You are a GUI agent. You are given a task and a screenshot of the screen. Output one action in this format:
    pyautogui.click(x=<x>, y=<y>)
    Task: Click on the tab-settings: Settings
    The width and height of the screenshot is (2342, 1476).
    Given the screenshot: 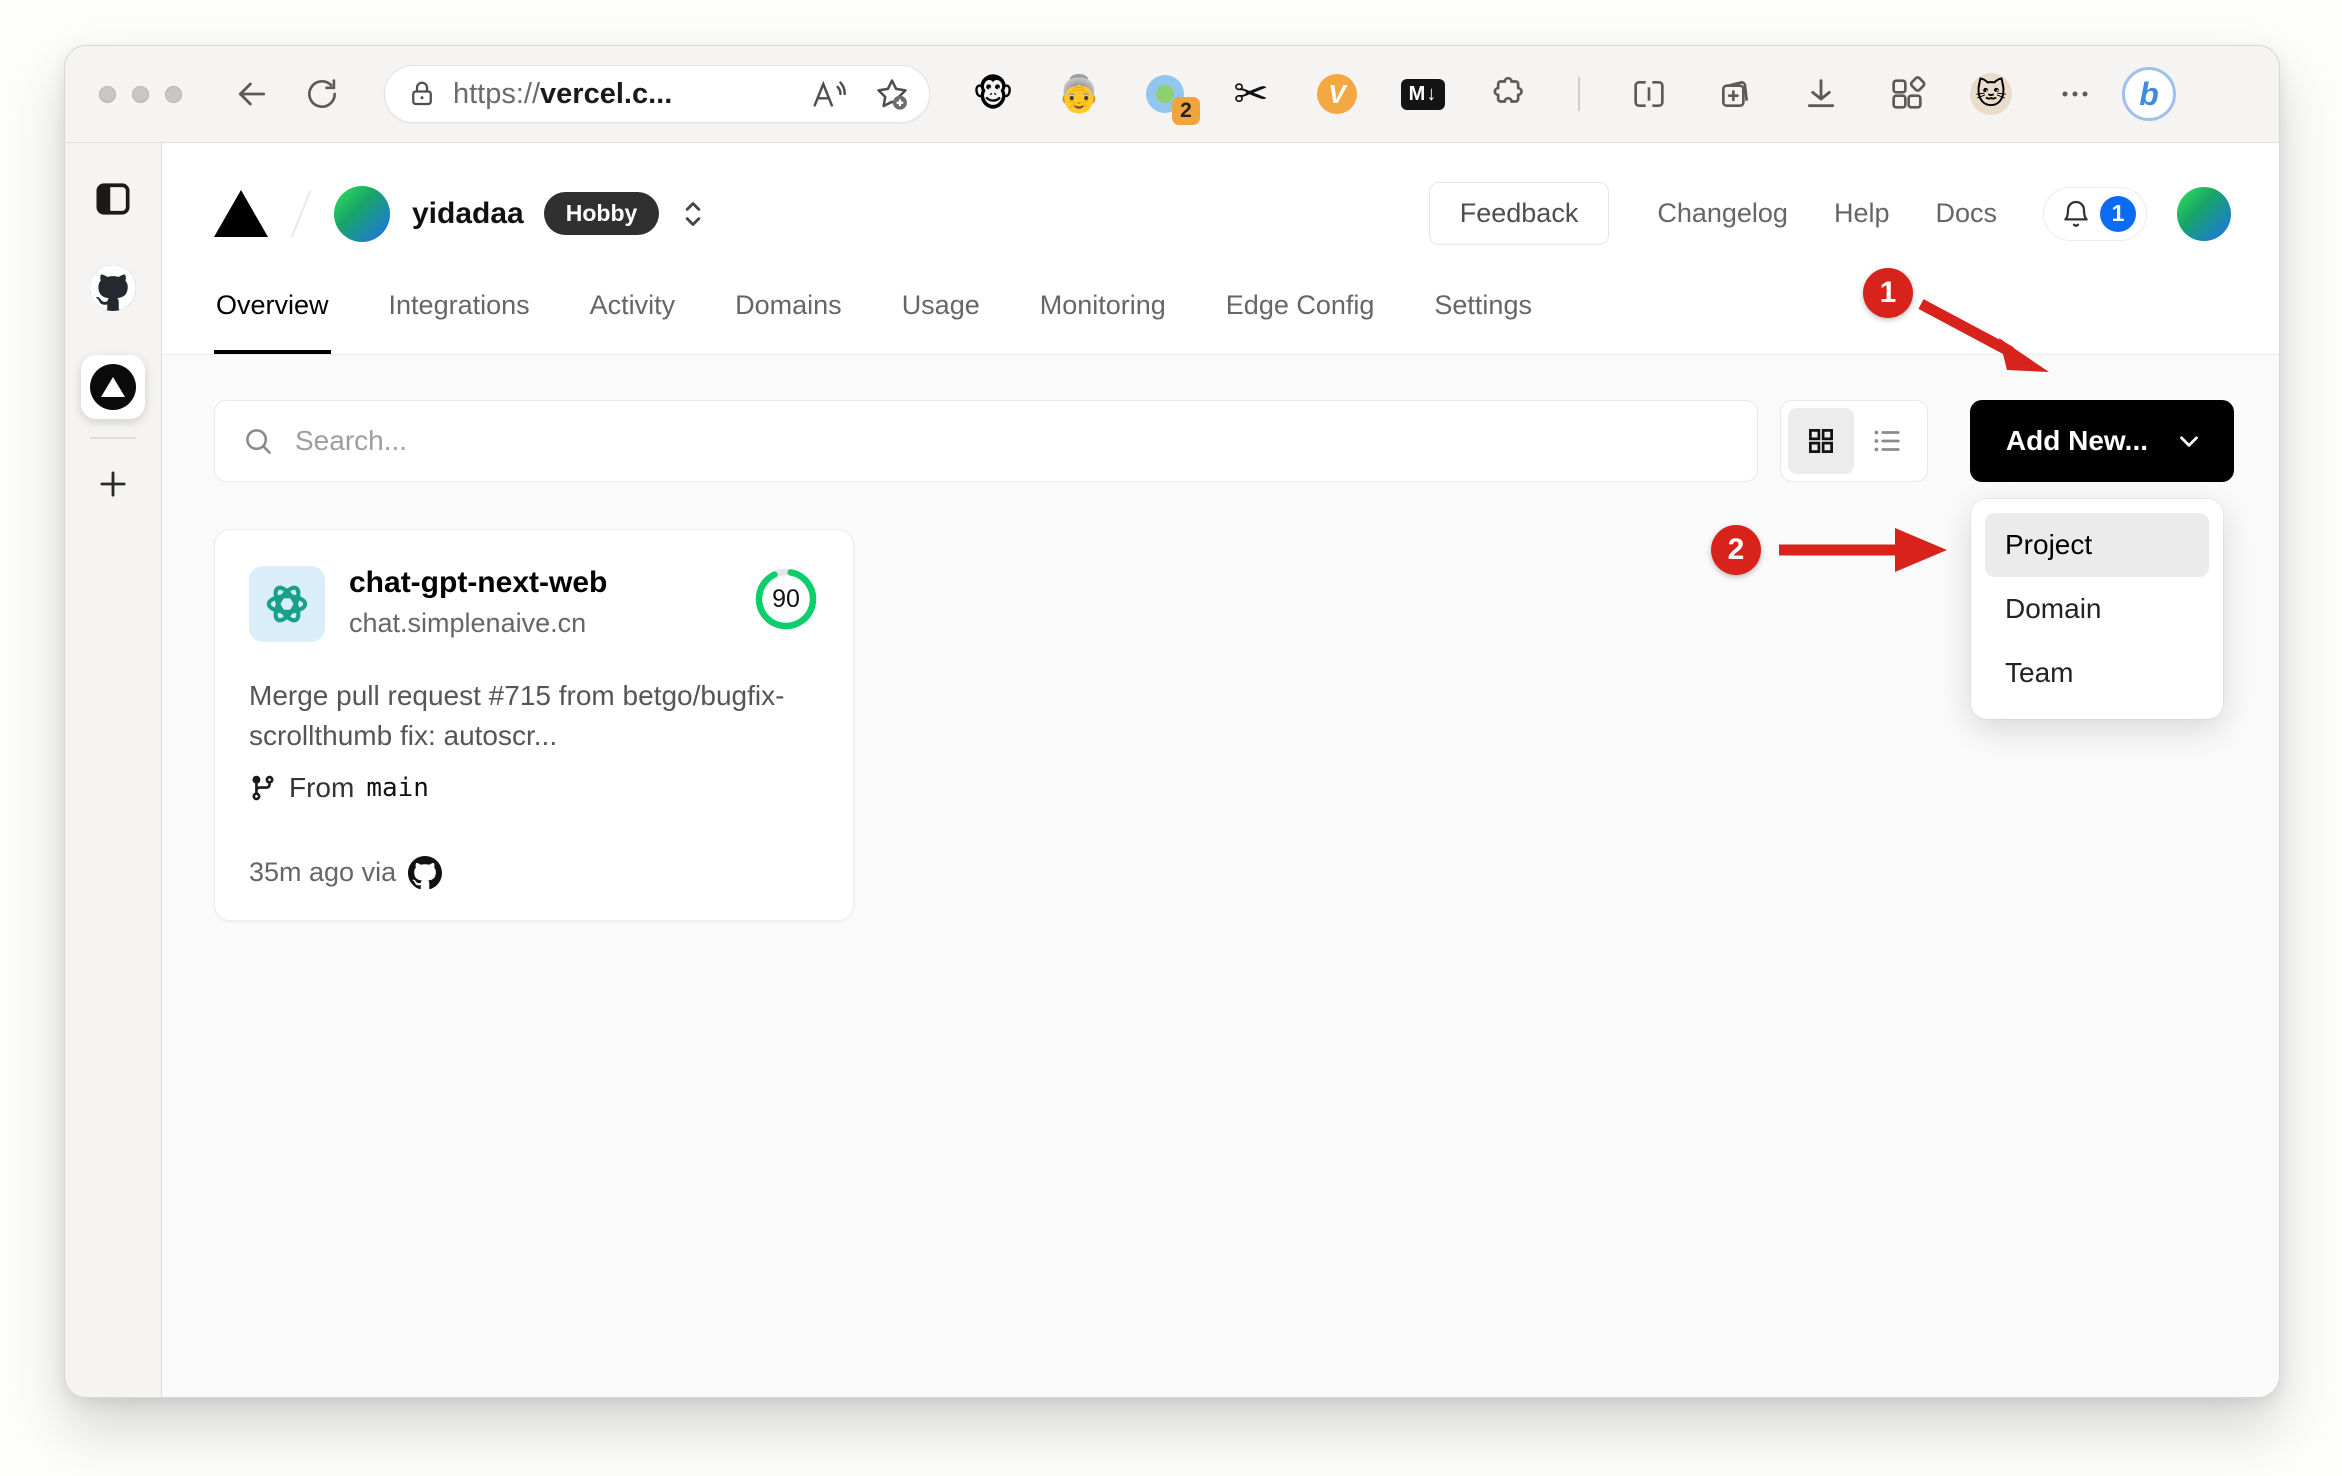 What is the action you would take?
    pyautogui.click(x=1483, y=319)
    